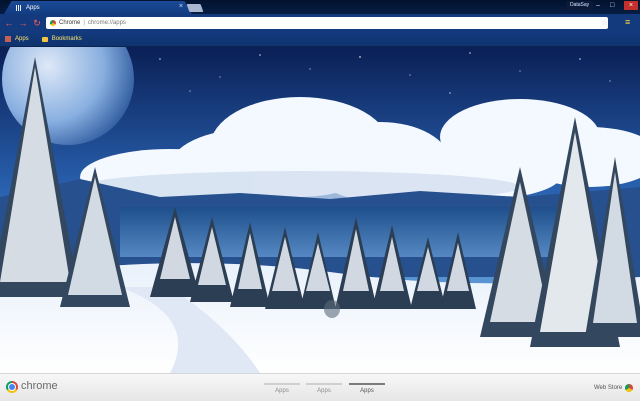 The width and height of the screenshot is (640, 401). What do you see at coordinates (37, 23) in the screenshot?
I see `reload-icon: ↻` at bounding box center [37, 23].